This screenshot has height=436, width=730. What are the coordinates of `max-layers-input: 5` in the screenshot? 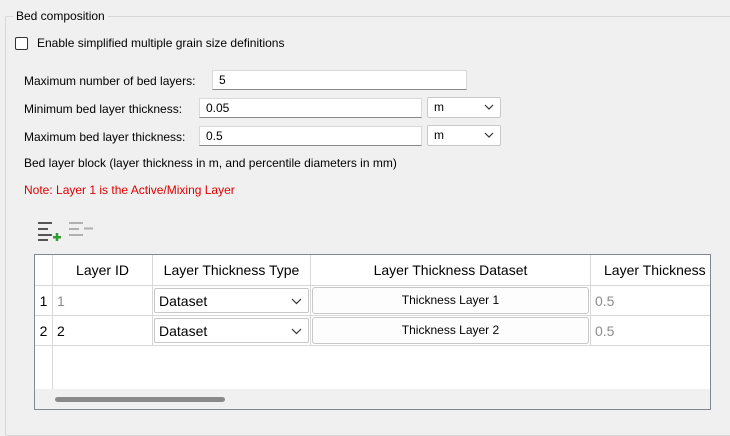 It's located at (339, 80).